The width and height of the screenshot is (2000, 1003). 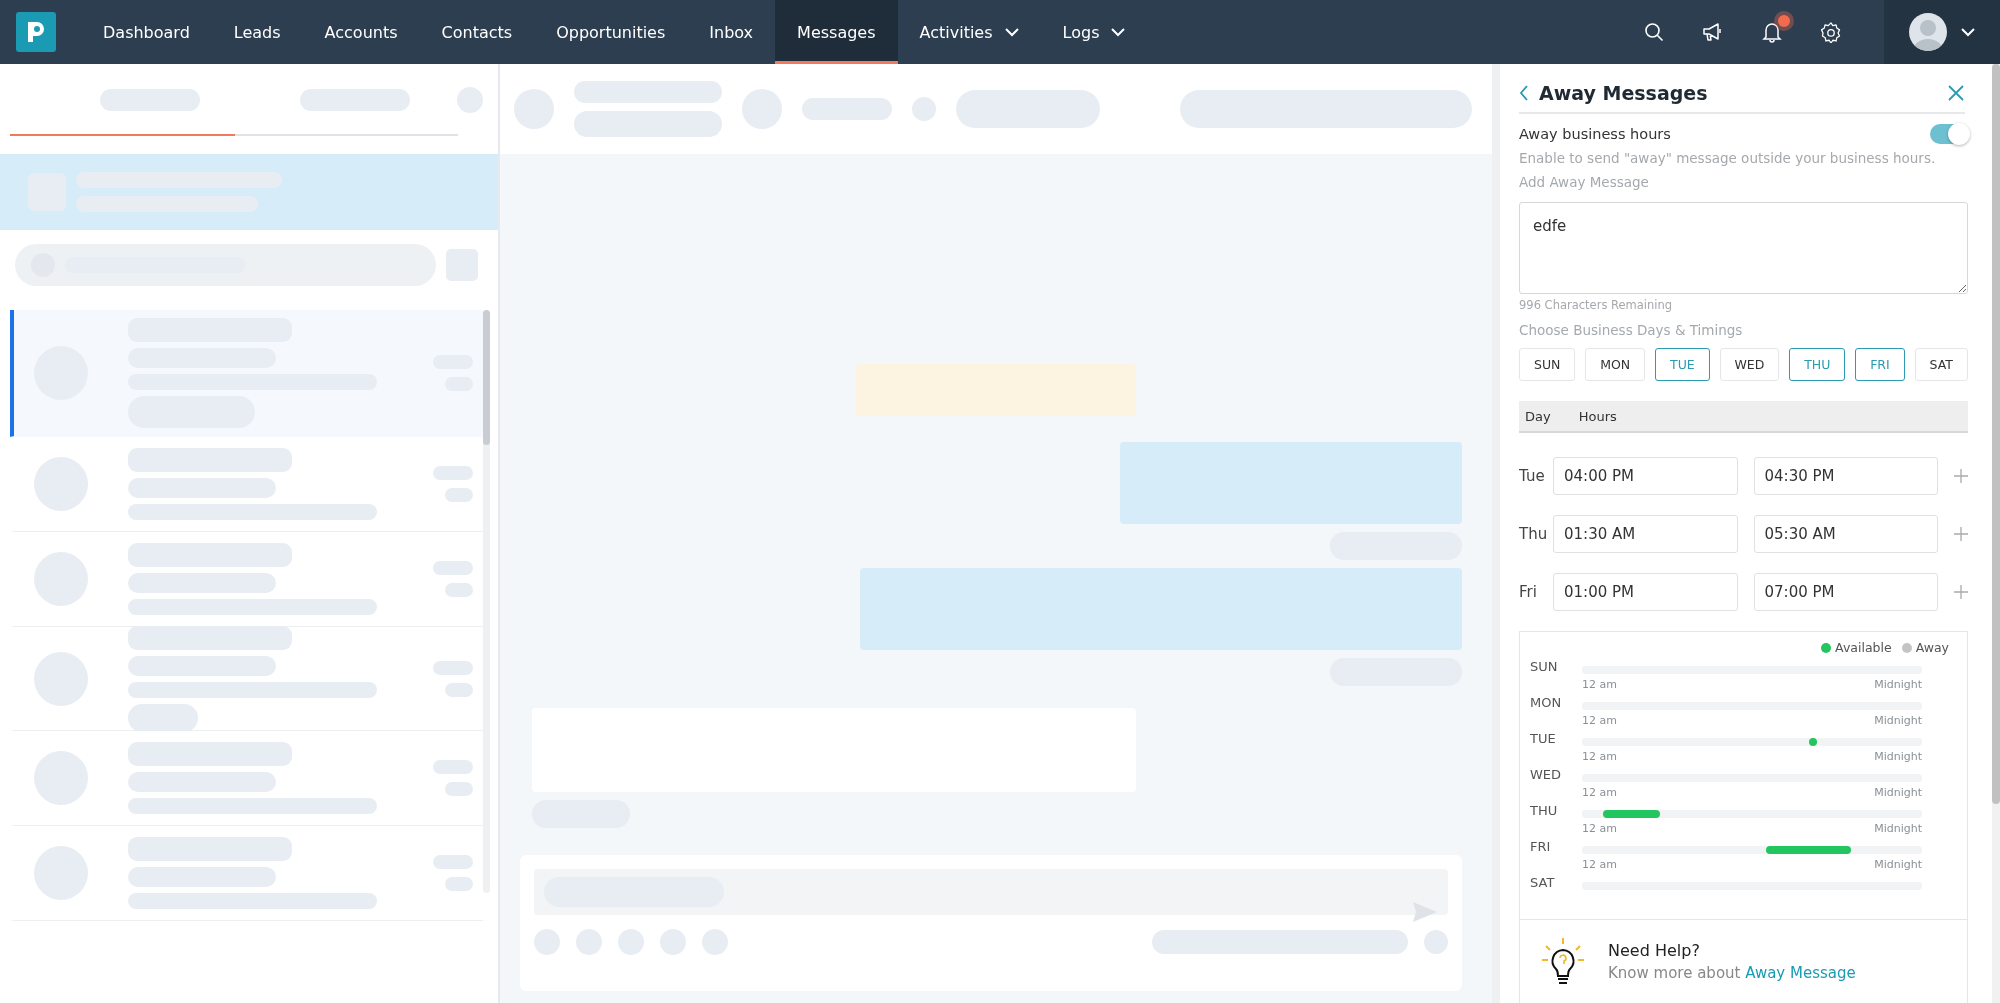 I want to click on time-field: 07:00 PM, so click(x=1845, y=592).